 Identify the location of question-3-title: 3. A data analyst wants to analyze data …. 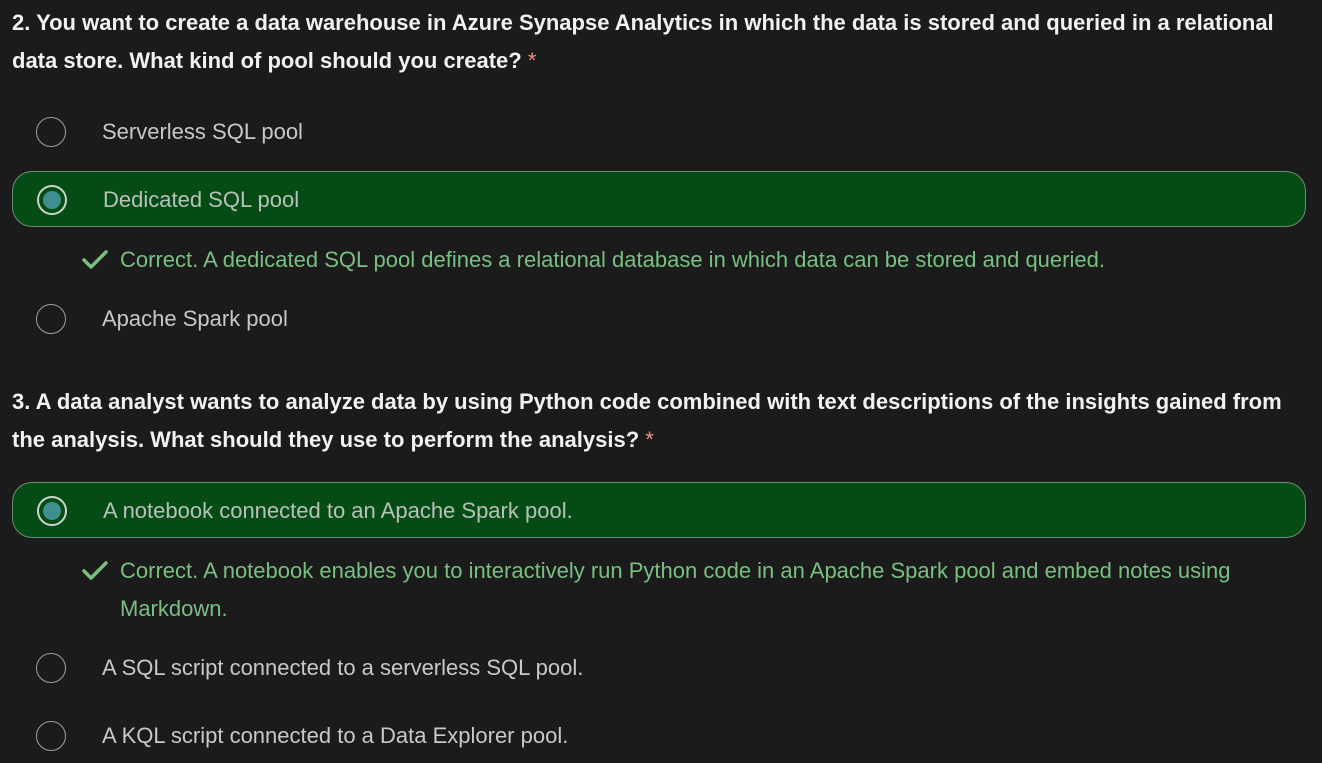
(657, 421).